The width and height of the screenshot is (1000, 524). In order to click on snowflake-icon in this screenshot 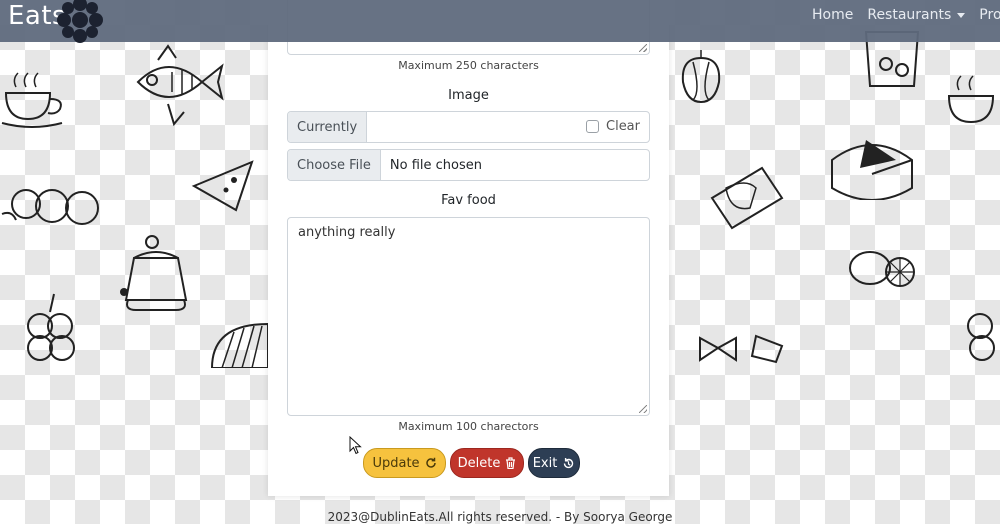, I will do `click(80, 21)`.